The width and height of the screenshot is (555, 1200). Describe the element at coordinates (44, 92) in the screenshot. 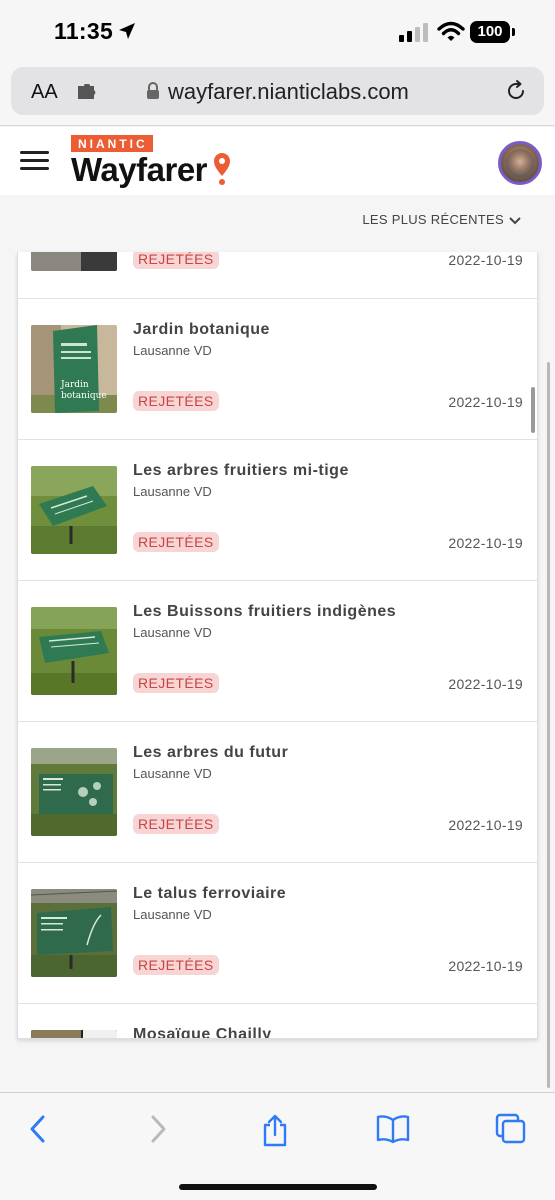

I see `text-size-button: AA` at that location.